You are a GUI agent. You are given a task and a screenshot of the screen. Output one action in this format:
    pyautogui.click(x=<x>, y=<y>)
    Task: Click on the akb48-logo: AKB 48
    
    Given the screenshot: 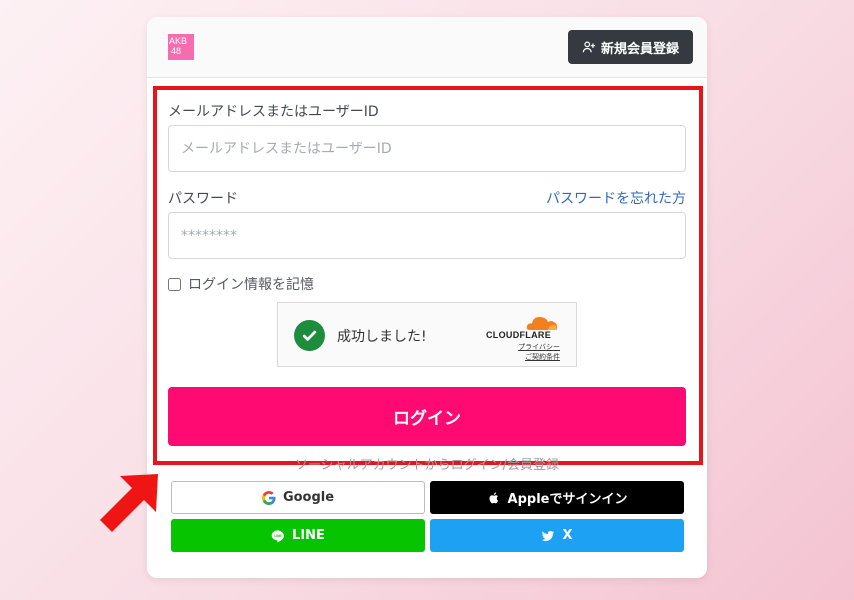 What is the action you would take?
    pyautogui.click(x=181, y=47)
    